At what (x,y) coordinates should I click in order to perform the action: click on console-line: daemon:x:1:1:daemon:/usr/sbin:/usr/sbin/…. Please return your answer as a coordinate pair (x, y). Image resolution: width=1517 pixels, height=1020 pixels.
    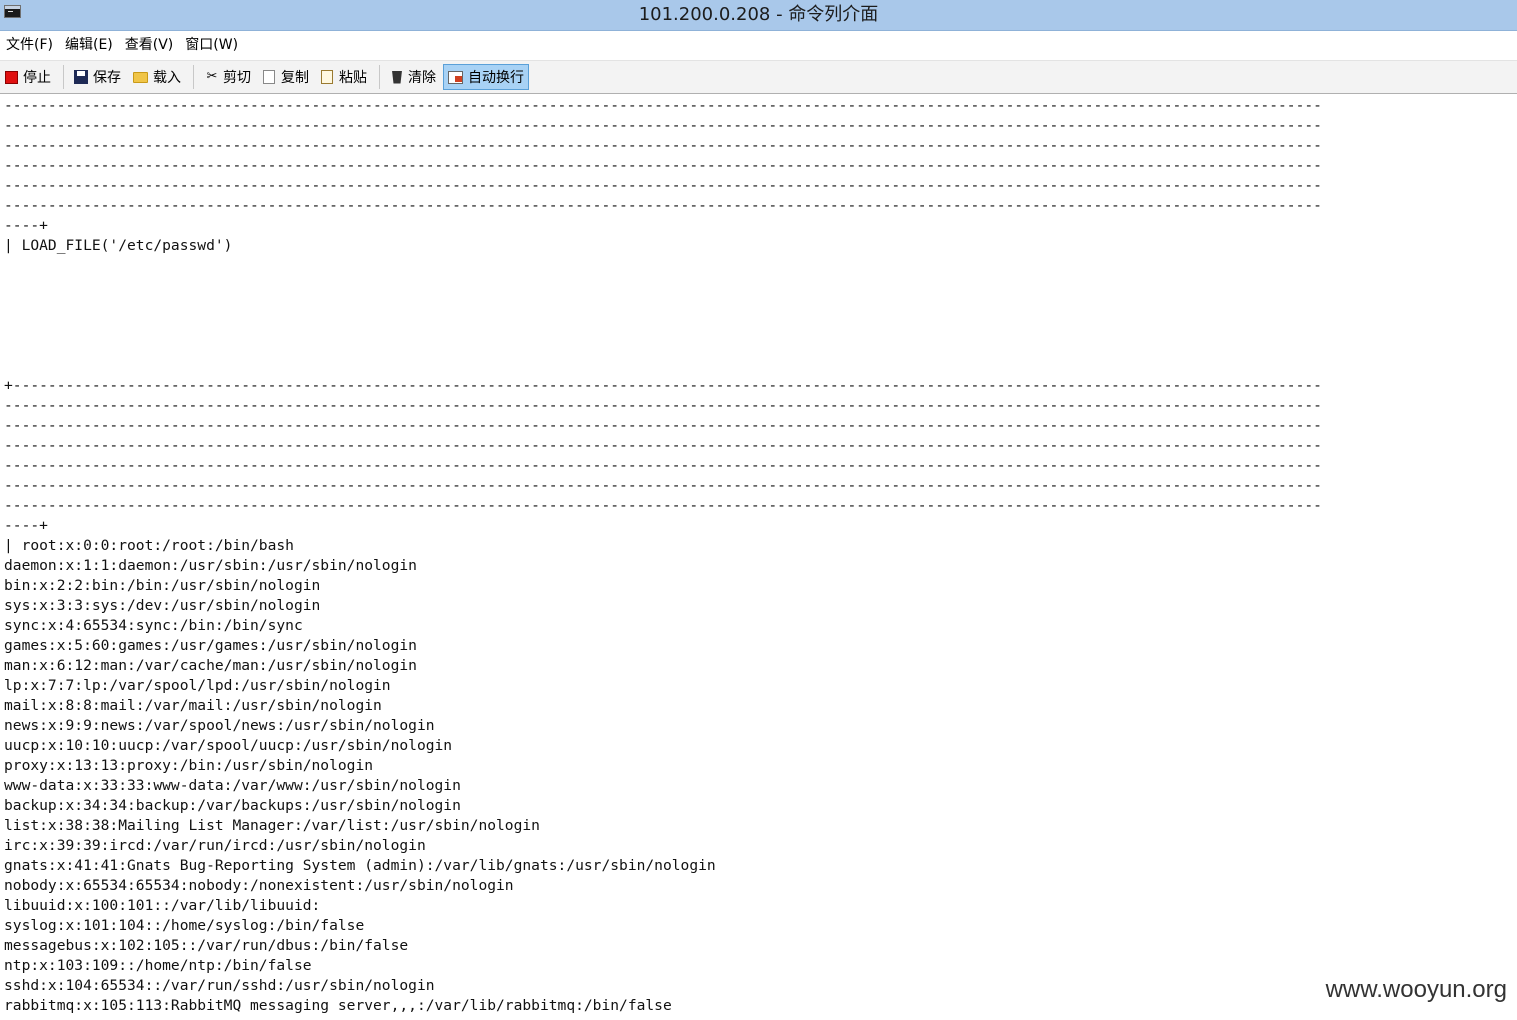
    Looking at the image, I should click on (210, 565).